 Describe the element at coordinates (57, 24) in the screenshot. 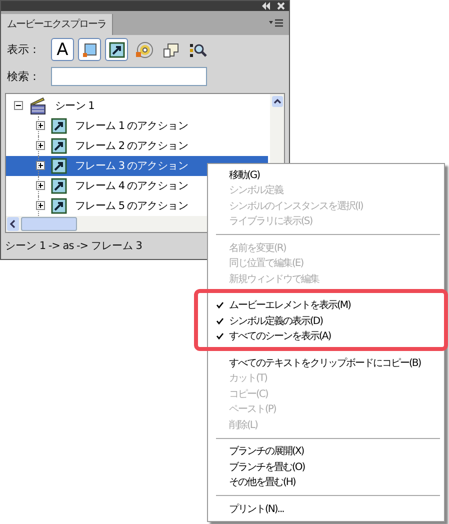

I see `panel-tab: ムービーエクスプローラ` at that location.